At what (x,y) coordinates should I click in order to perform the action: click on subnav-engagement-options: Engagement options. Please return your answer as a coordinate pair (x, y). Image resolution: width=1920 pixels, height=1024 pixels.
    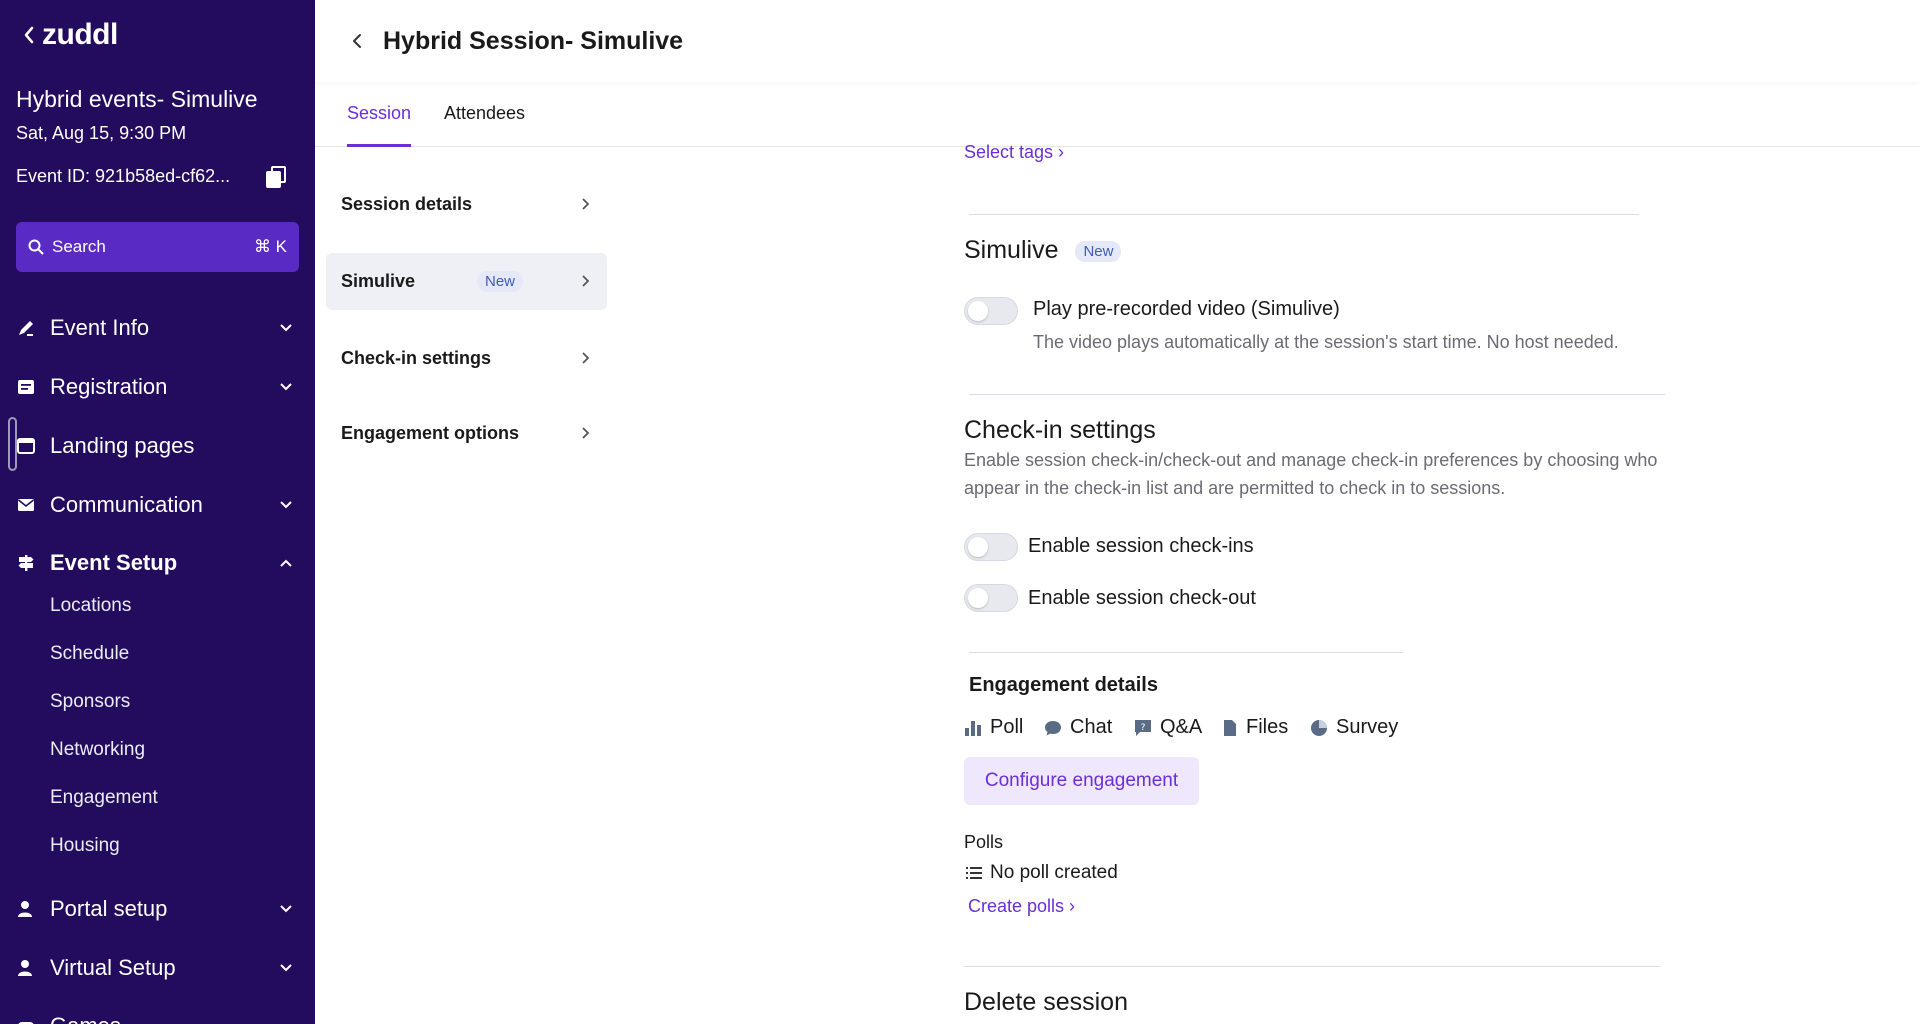
    Looking at the image, I should click on (466, 433).